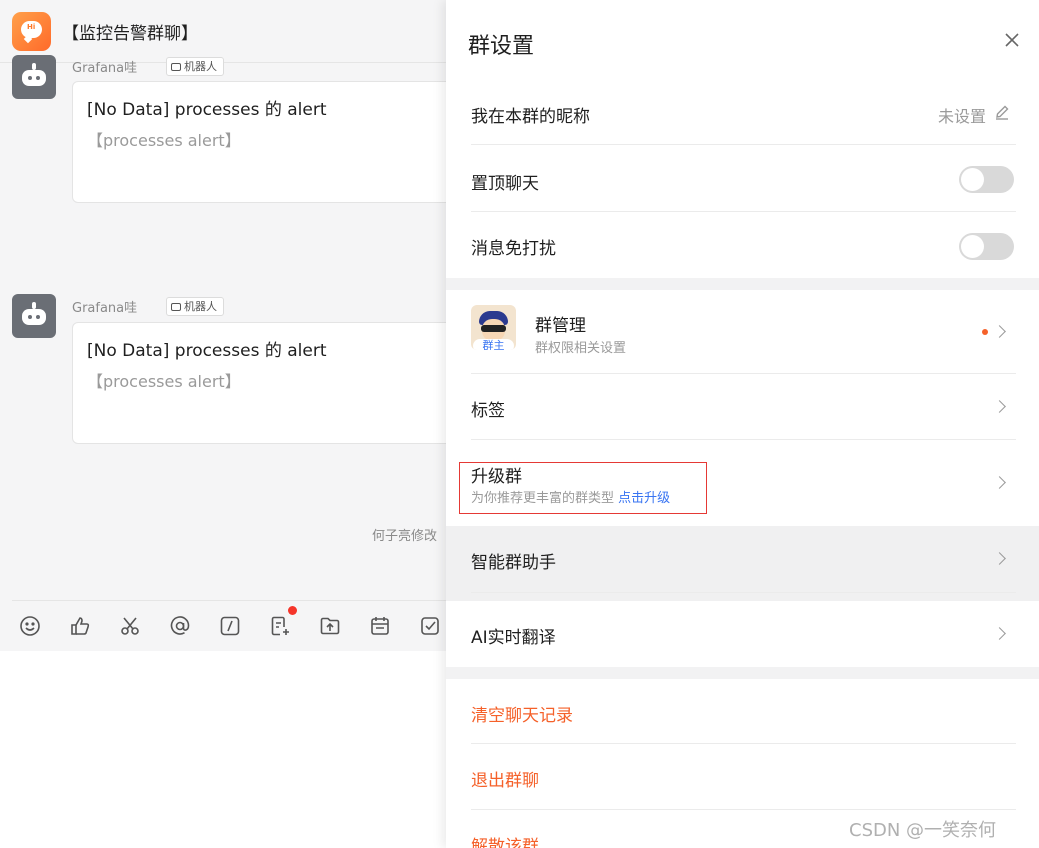 This screenshot has width=1039, height=848. Describe the element at coordinates (430, 626) in the screenshot. I see `task-icon` at that location.